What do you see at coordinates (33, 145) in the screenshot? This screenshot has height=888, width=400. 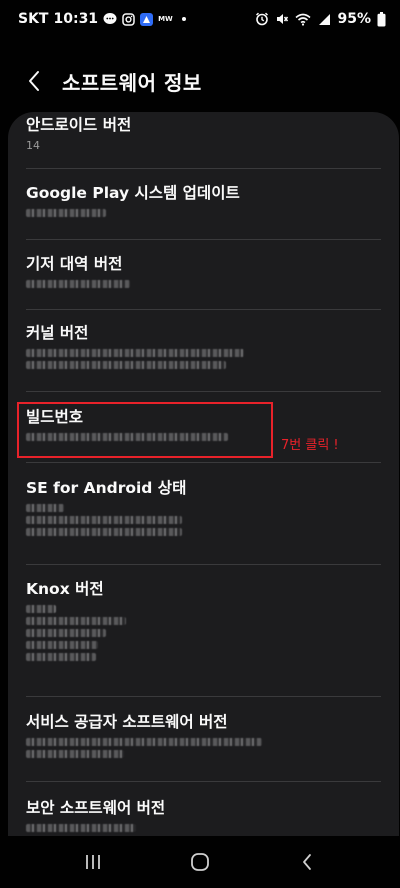 I see `item-value: 14` at bounding box center [33, 145].